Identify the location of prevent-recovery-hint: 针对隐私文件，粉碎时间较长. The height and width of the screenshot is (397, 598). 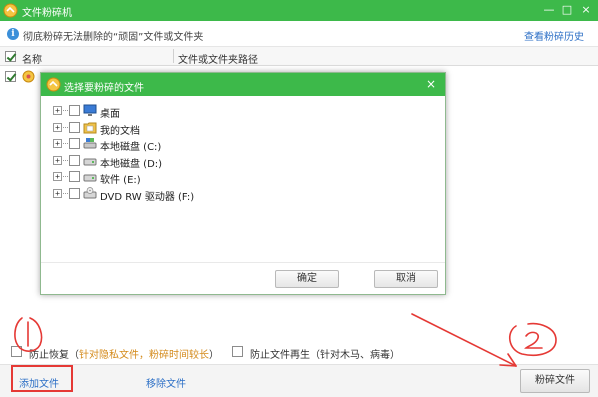
(144, 355).